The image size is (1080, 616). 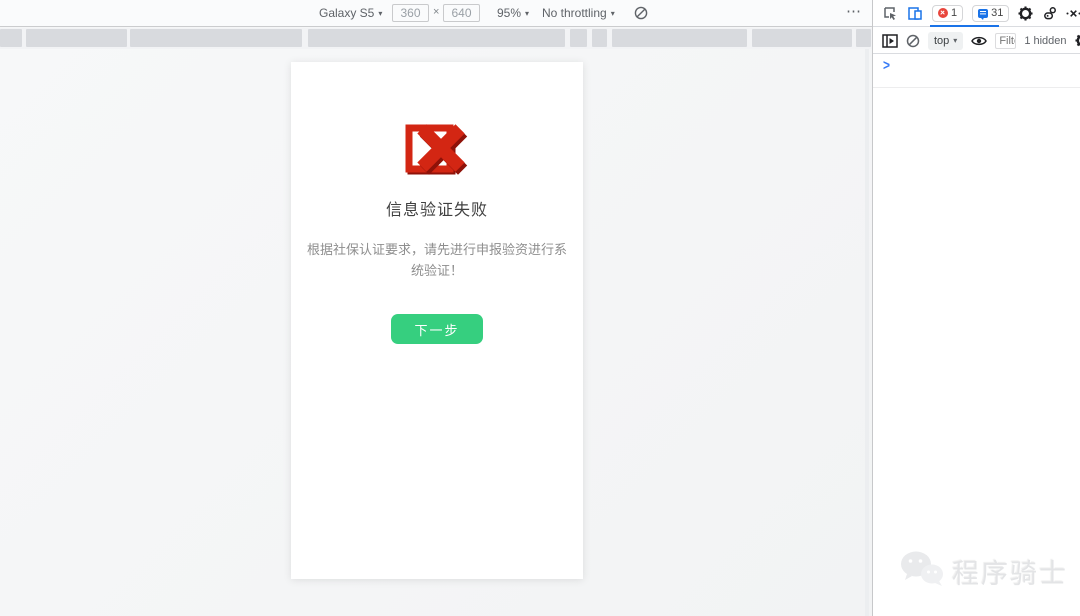 I want to click on console-sidebar-toggle-icon, so click(x=890, y=40).